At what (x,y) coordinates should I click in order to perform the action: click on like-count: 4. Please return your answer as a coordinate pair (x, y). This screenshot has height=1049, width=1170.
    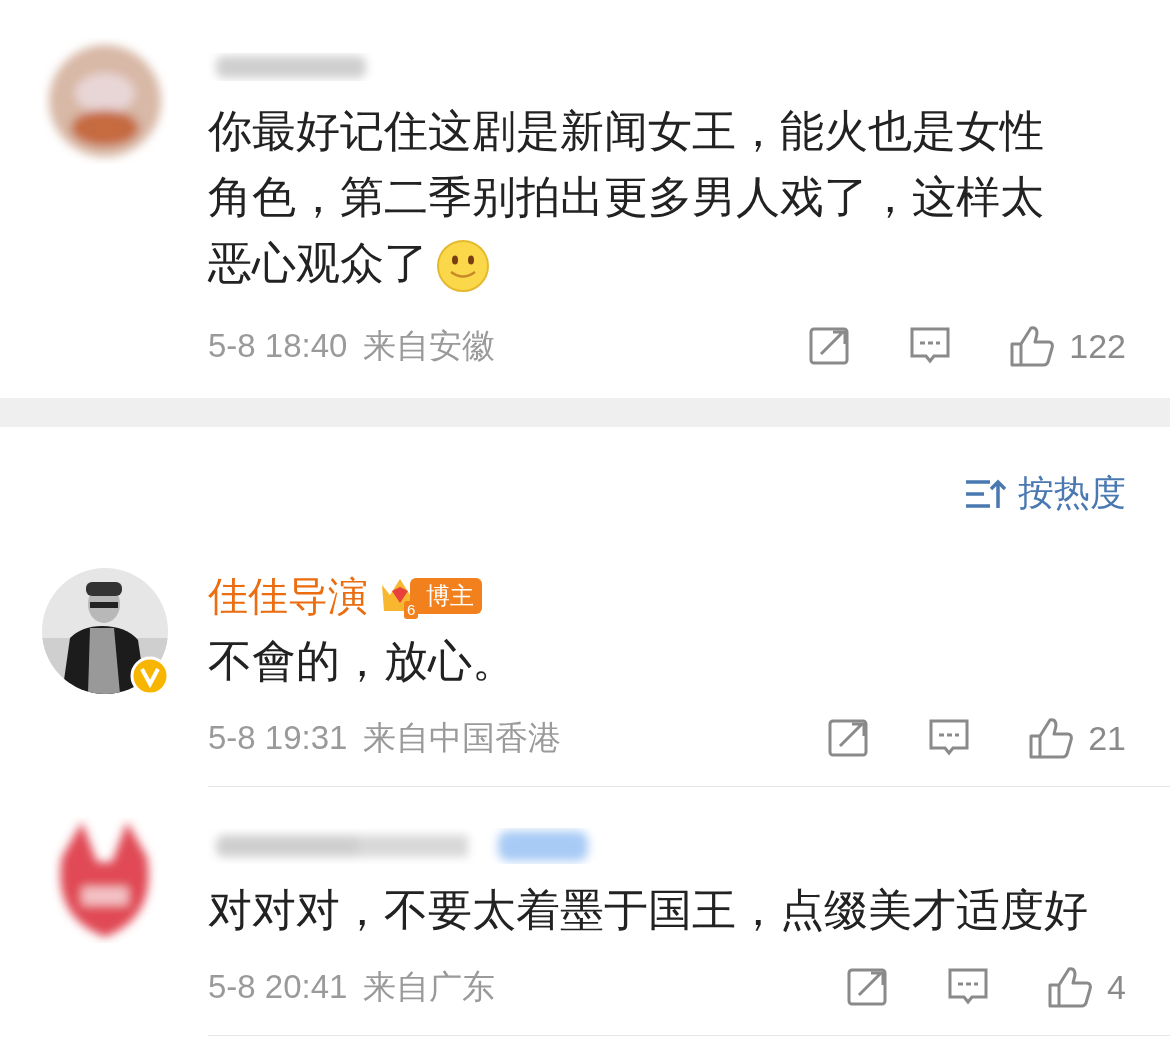
    Looking at the image, I should click on (1116, 987).